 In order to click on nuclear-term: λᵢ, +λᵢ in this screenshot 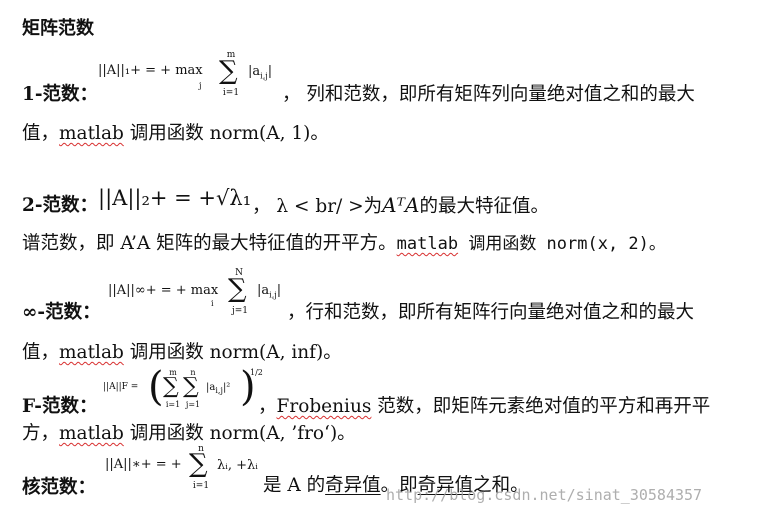, I will do `click(237, 465)`.